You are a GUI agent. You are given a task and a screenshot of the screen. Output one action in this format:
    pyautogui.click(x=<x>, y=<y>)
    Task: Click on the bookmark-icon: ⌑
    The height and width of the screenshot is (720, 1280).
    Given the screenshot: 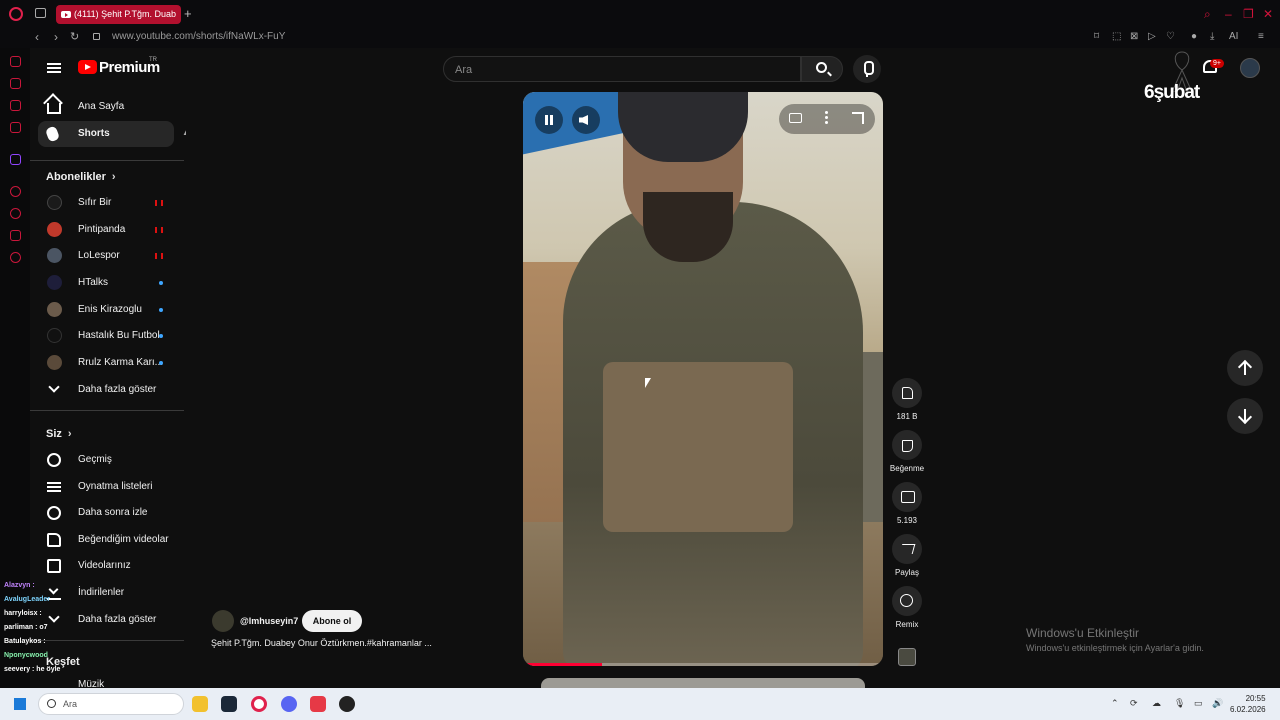 What is the action you would take?
    pyautogui.click(x=1096, y=36)
    